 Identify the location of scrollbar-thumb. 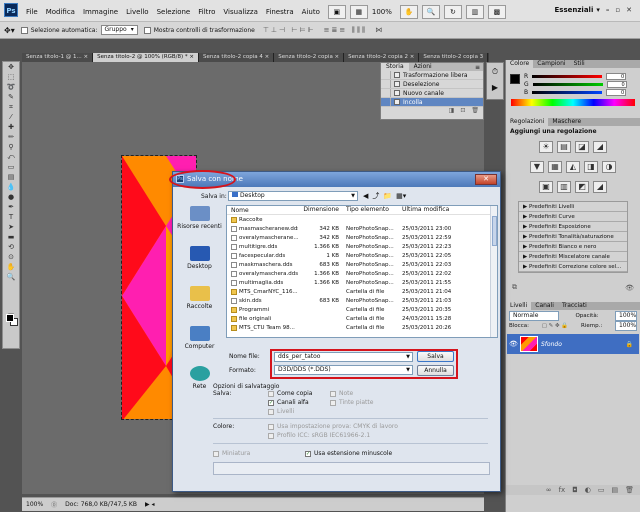
(494, 231).